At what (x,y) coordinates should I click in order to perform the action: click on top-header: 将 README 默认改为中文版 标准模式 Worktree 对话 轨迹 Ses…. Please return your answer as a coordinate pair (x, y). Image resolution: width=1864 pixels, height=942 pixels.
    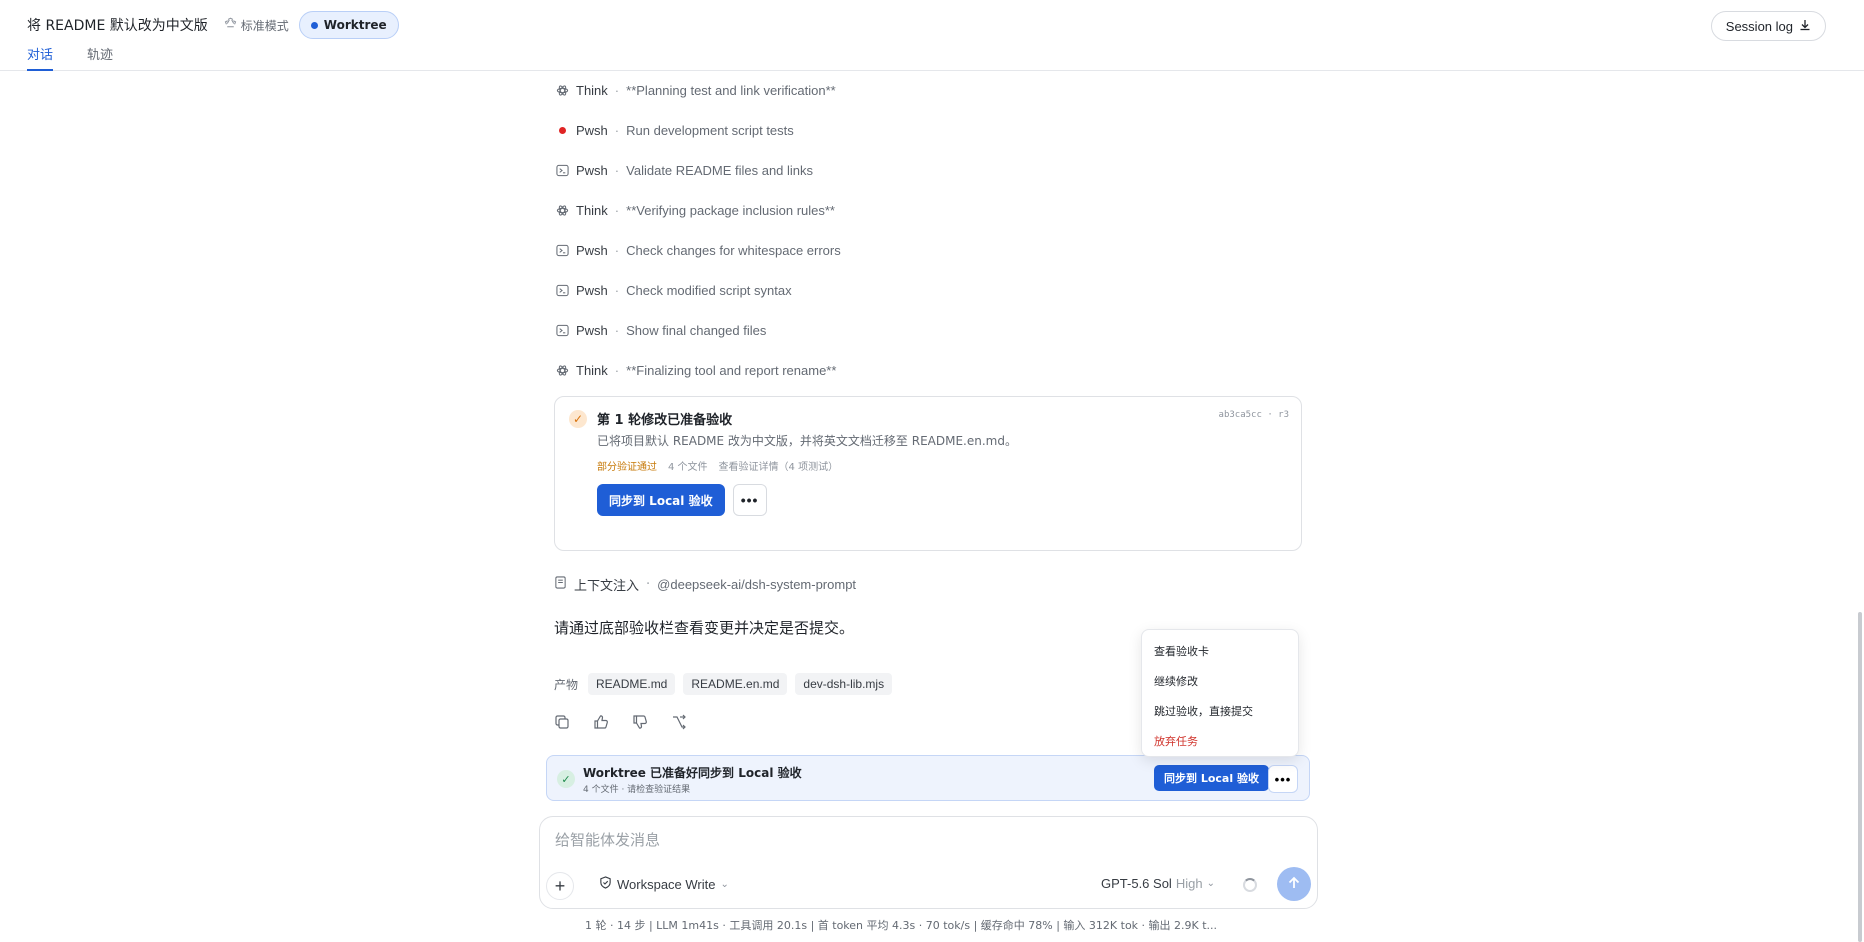
    Looking at the image, I should click on (932, 35).